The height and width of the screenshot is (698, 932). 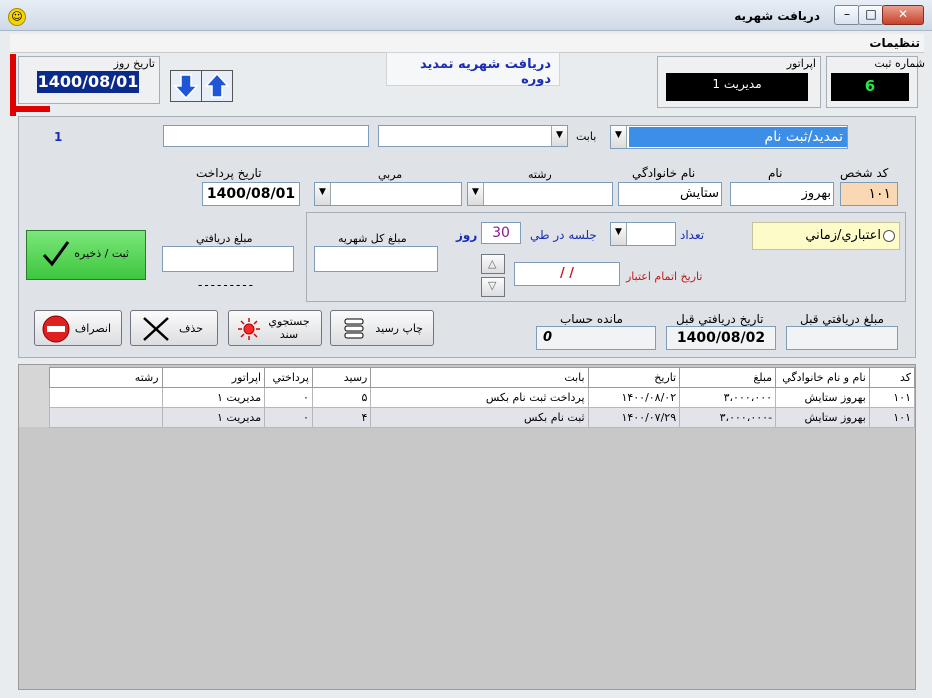 I want to click on credit-radio-box: اعتباري/زماني, so click(x=826, y=236).